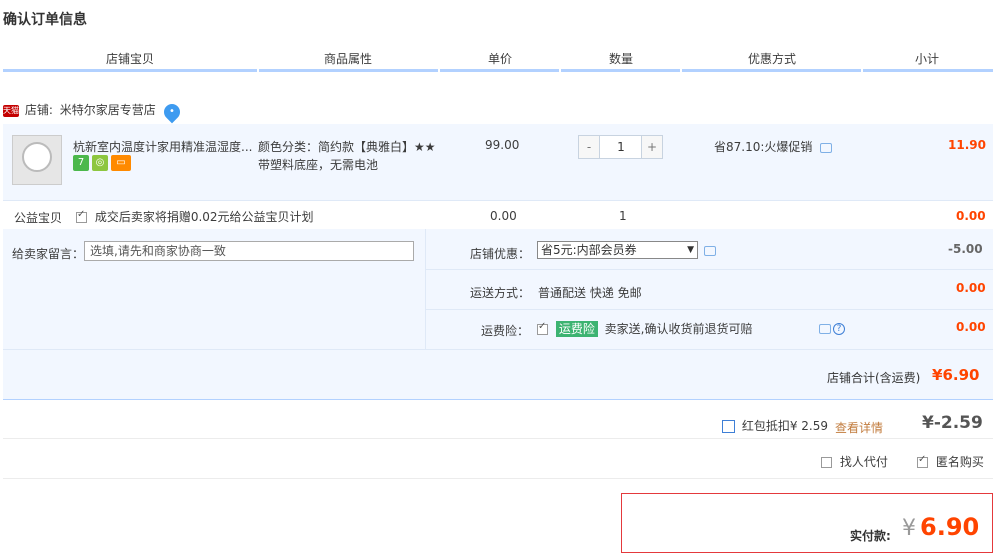 This screenshot has width=1004, height=553. Describe the element at coordinates (909, 528) in the screenshot. I see `payment-currency: ¥` at that location.